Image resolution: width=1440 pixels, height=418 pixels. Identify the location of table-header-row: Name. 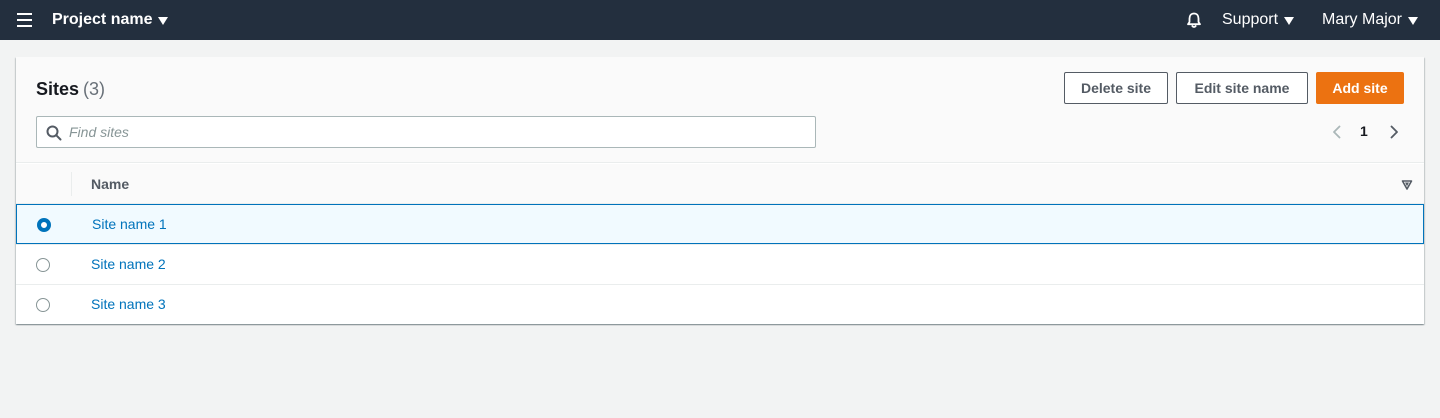
(720, 184).